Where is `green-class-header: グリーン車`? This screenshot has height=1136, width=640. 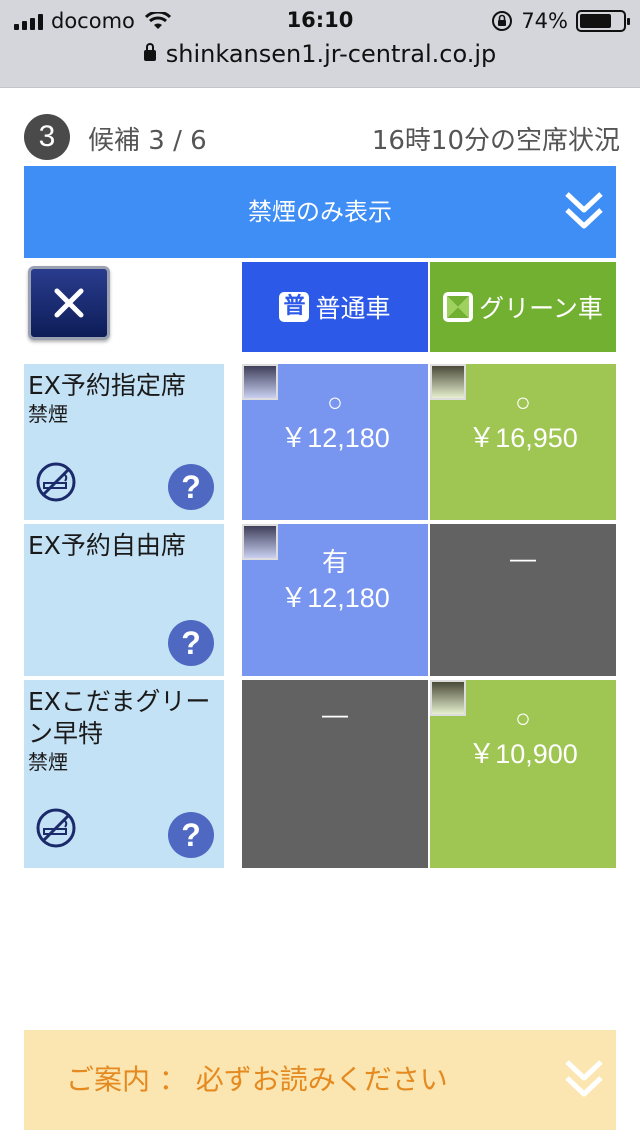
green-class-header: グリーン車 is located at coordinates (523, 307).